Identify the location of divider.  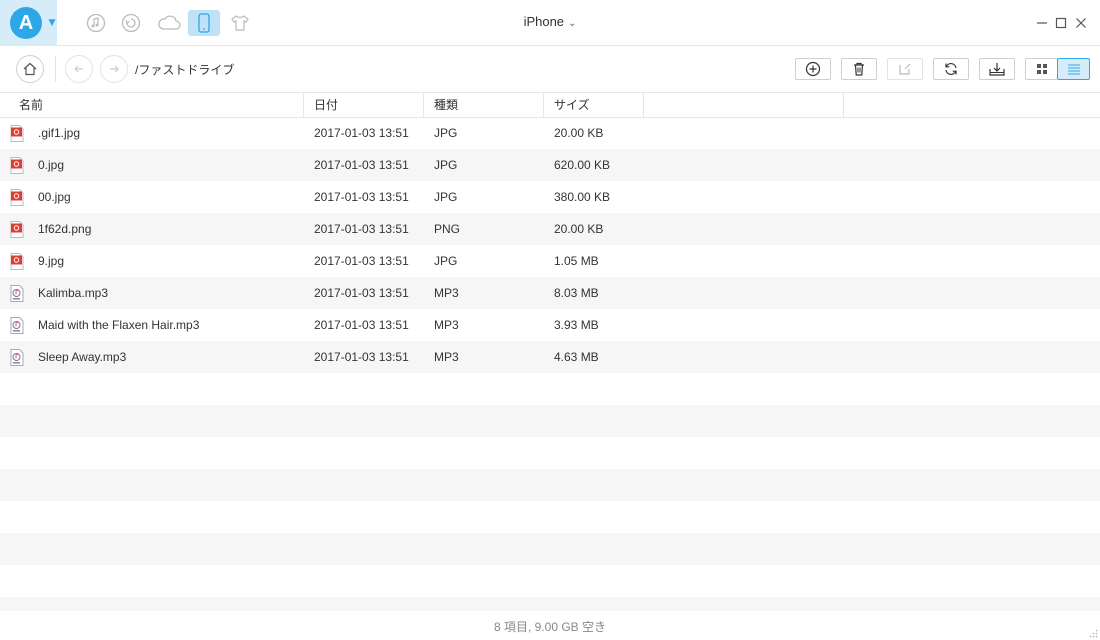
(55, 69).